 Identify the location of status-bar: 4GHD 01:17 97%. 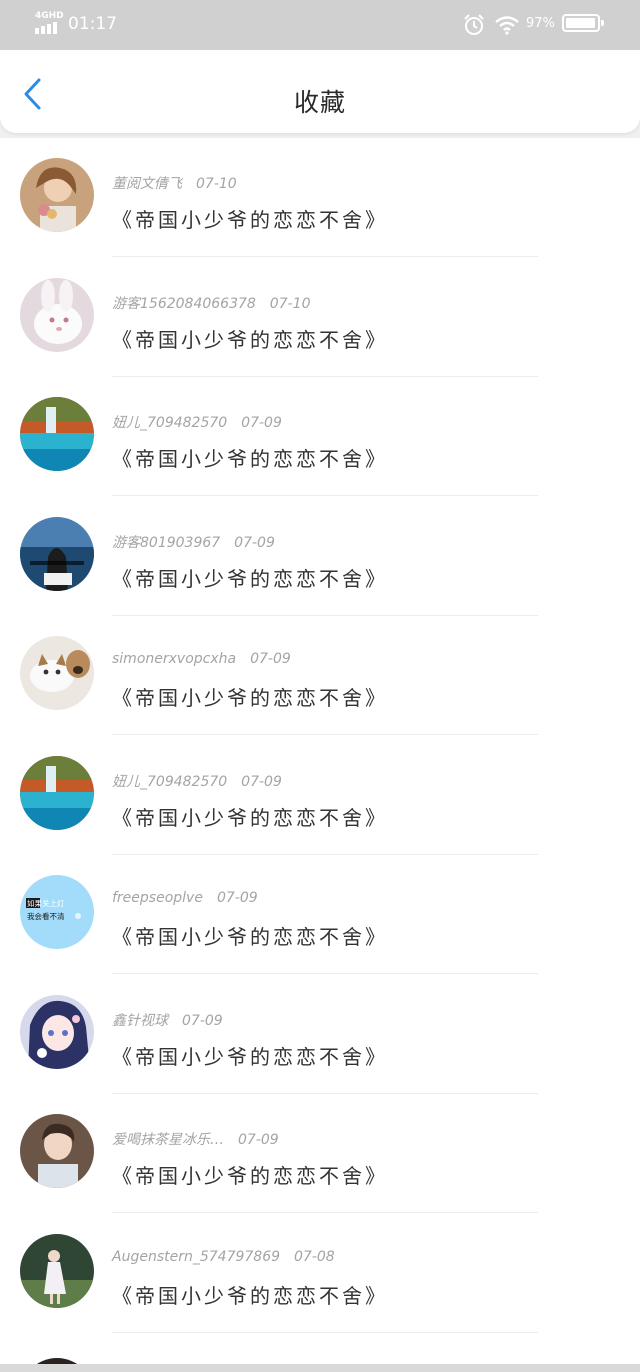
(320, 25).